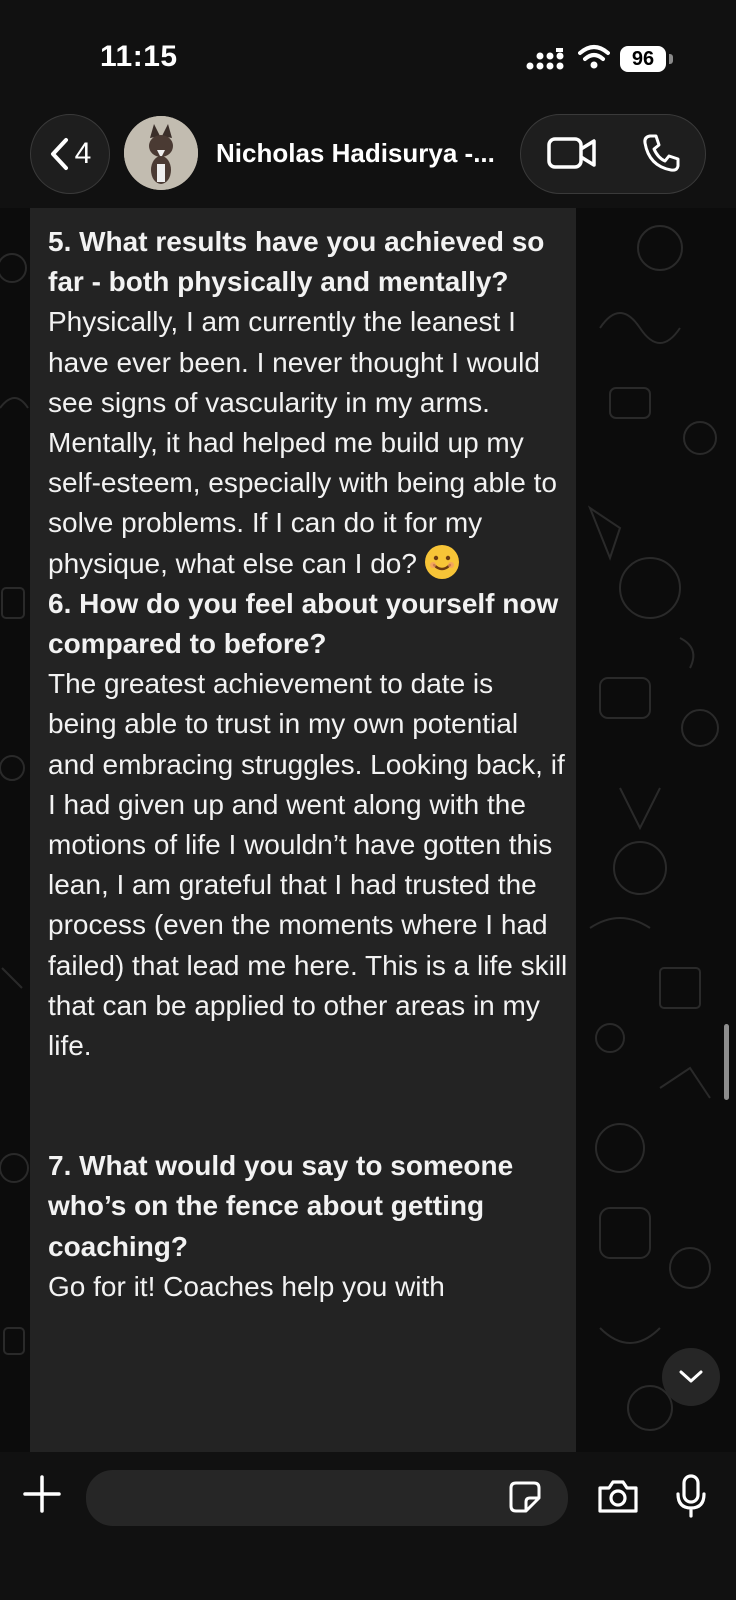 The image size is (736, 1600). What do you see at coordinates (525, 1497) in the screenshot?
I see `sticker-icon` at bounding box center [525, 1497].